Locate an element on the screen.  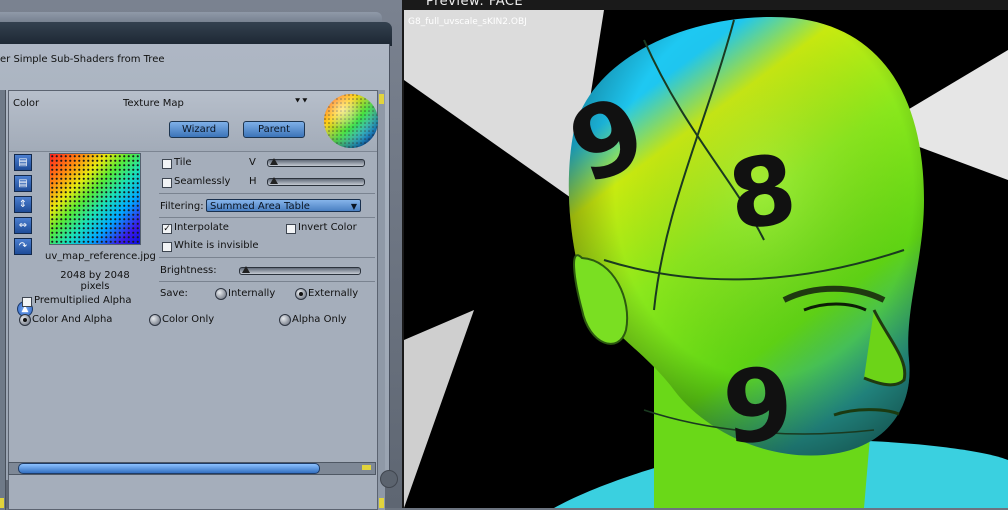
node-header: Color Texture Map ⯆⯆ Wizard Parent is located at coordinates (194, 121).